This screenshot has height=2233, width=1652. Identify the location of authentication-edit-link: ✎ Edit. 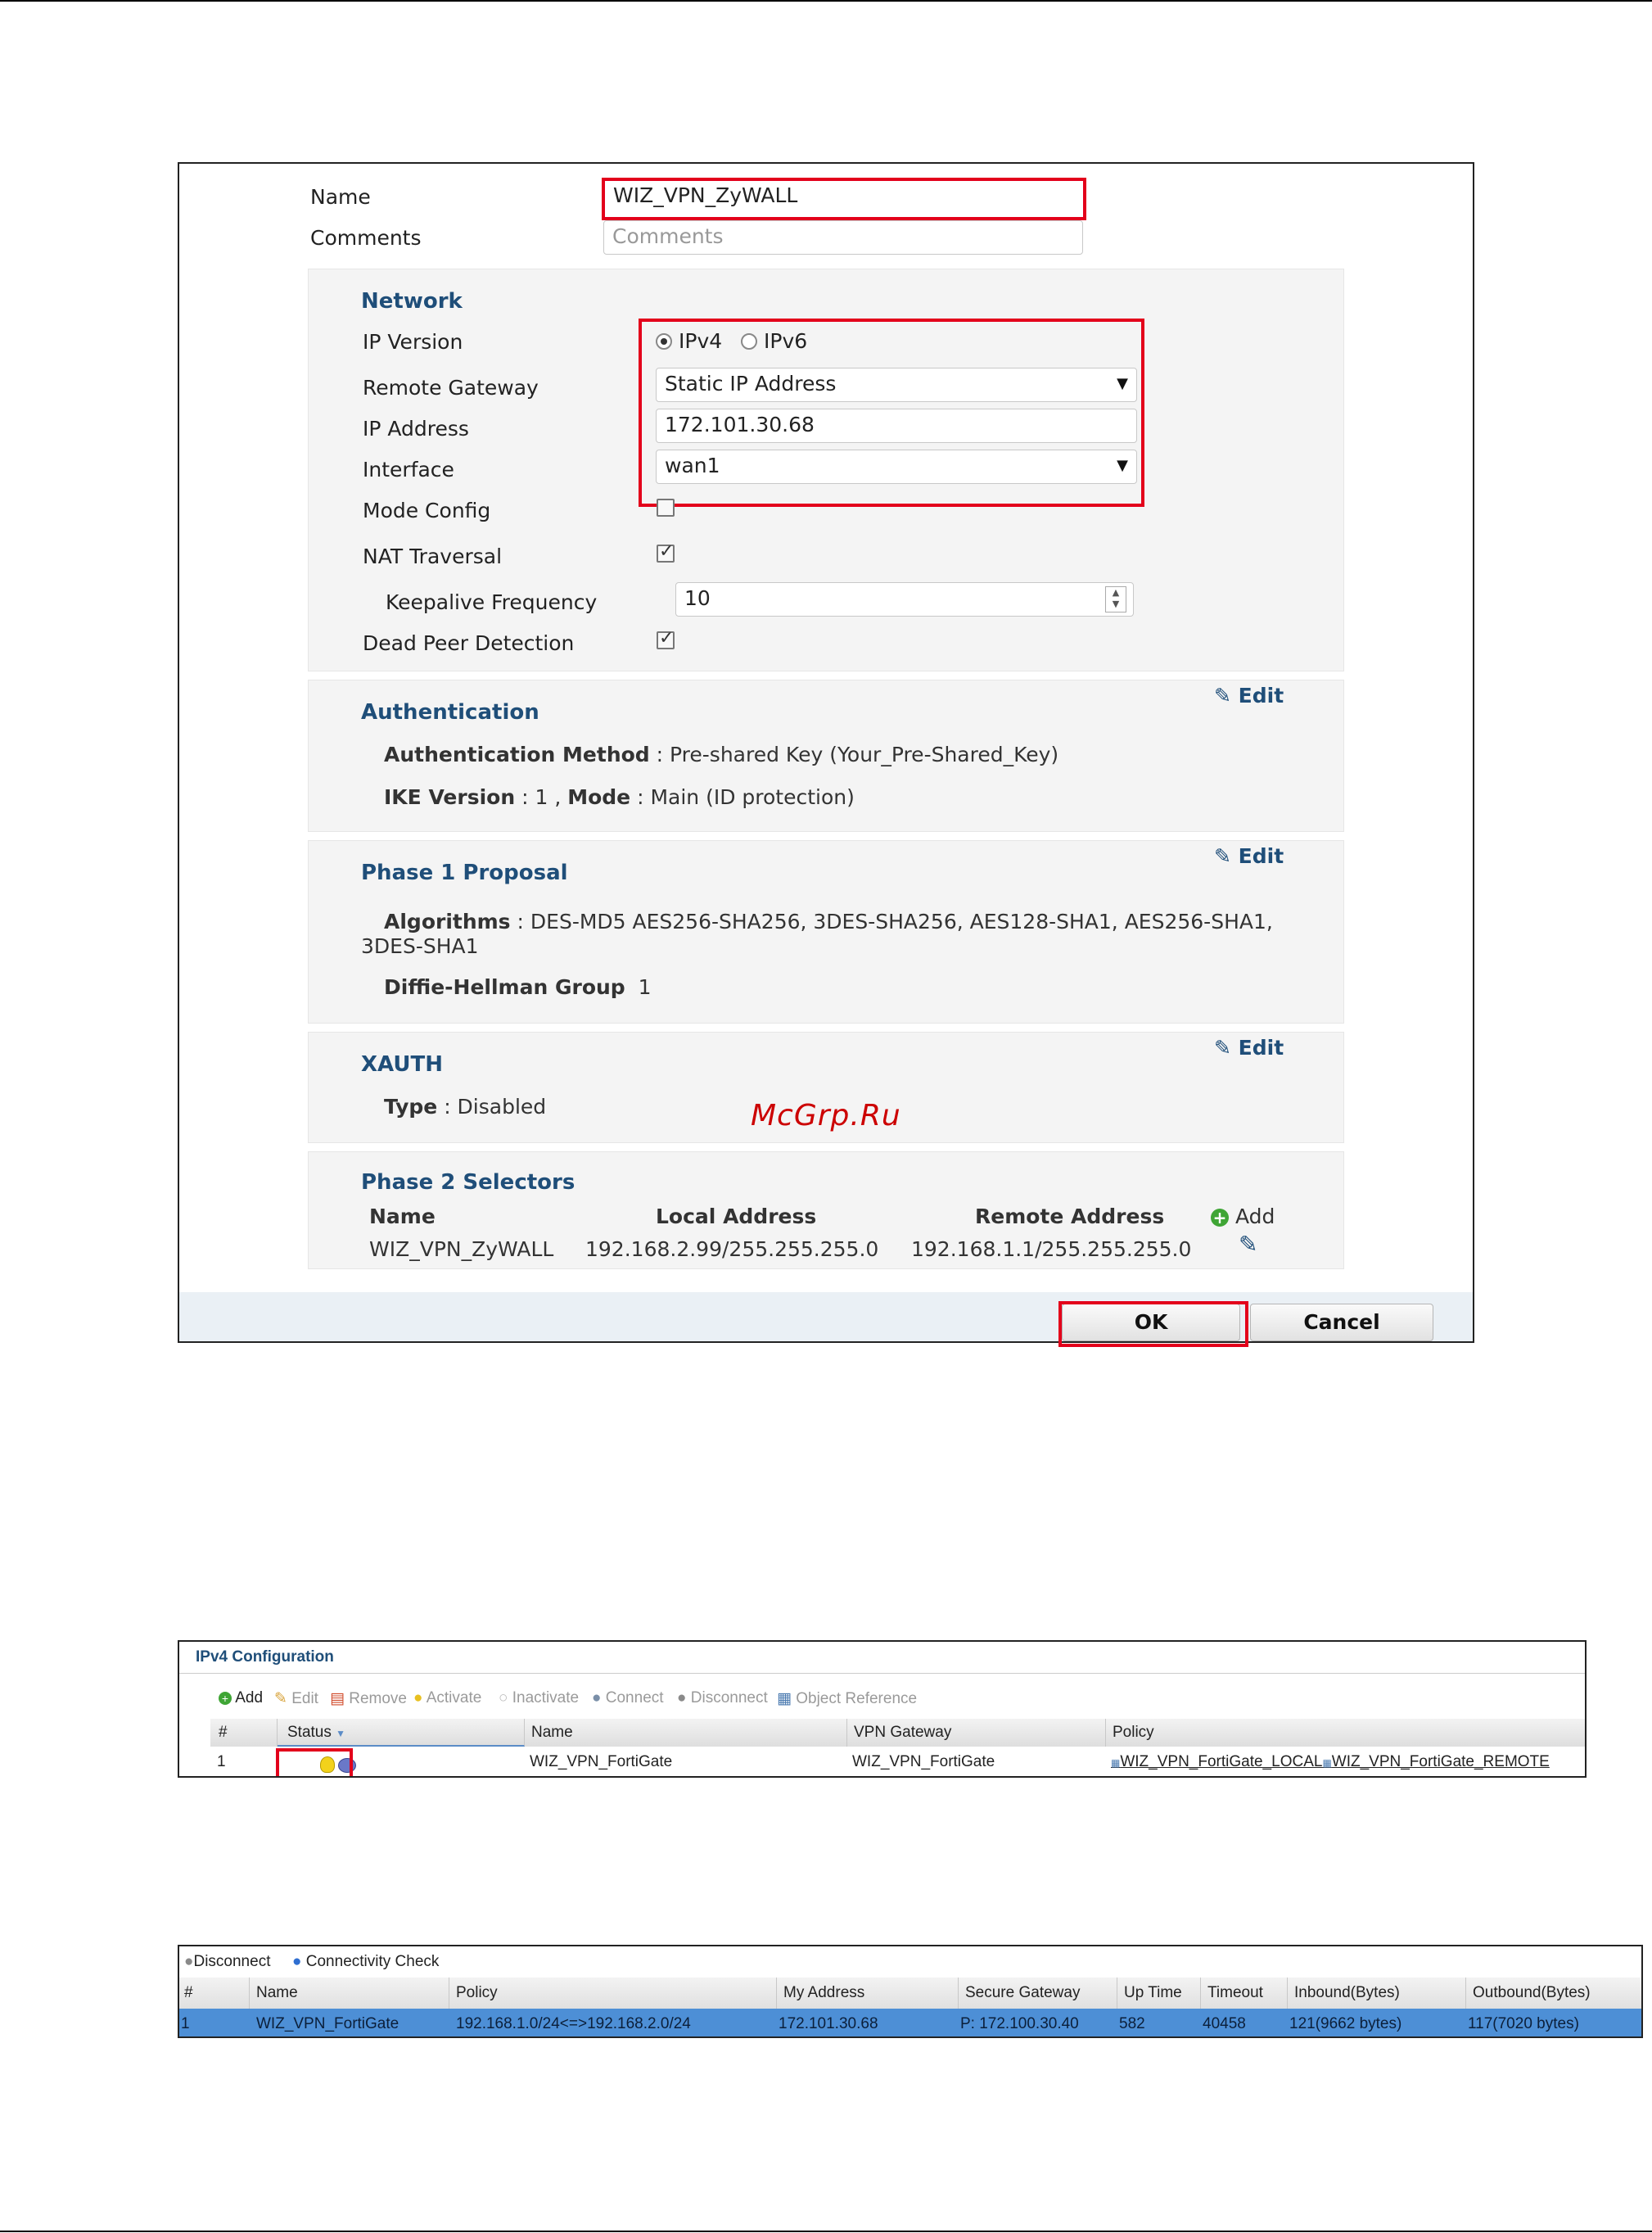
(1249, 695).